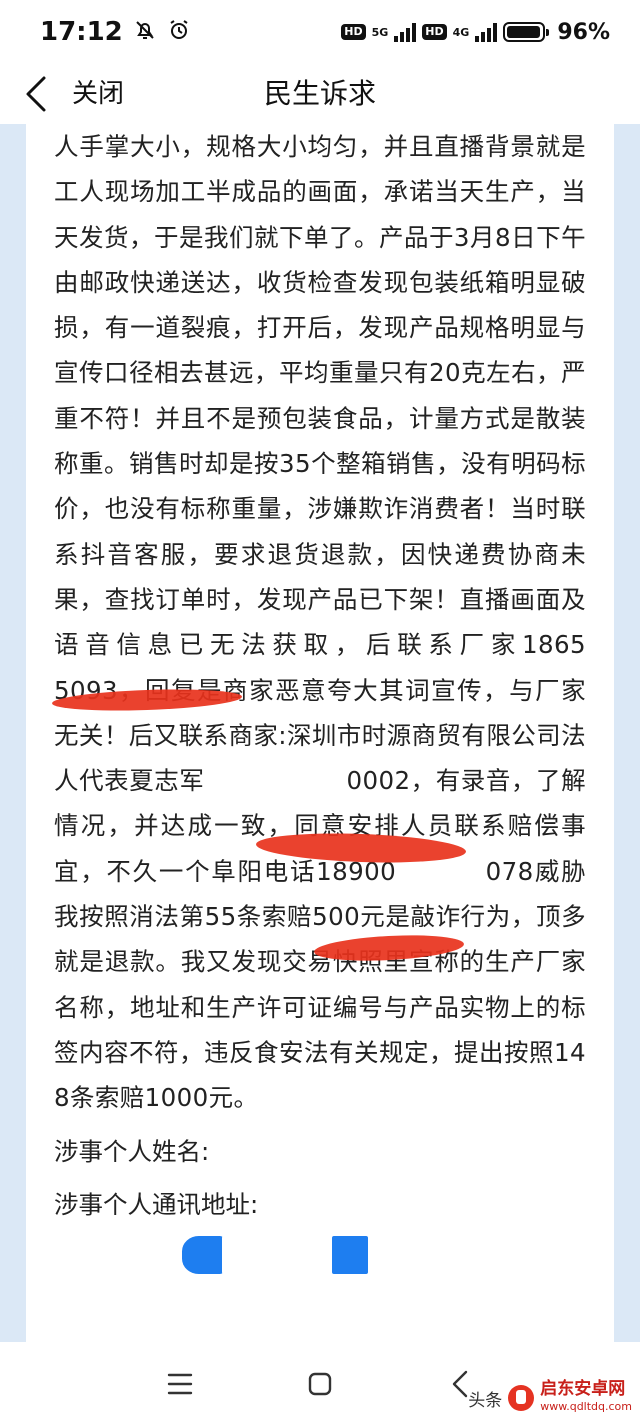 This screenshot has width=640, height=1422. What do you see at coordinates (461, 32) in the screenshot?
I see `network-type-label-2: 4G` at bounding box center [461, 32].